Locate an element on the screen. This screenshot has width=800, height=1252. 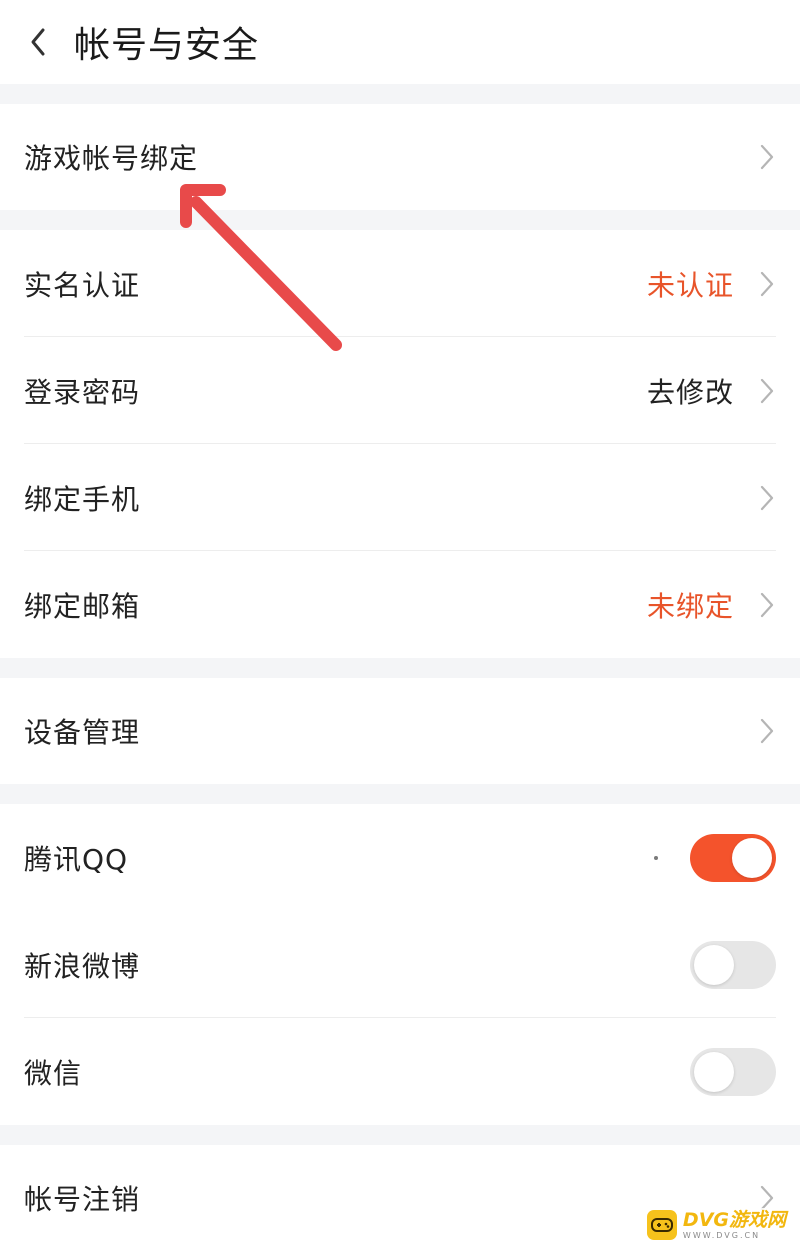
watermark-sub: WWW.DVG.CN is located at coordinates (721, 1235).